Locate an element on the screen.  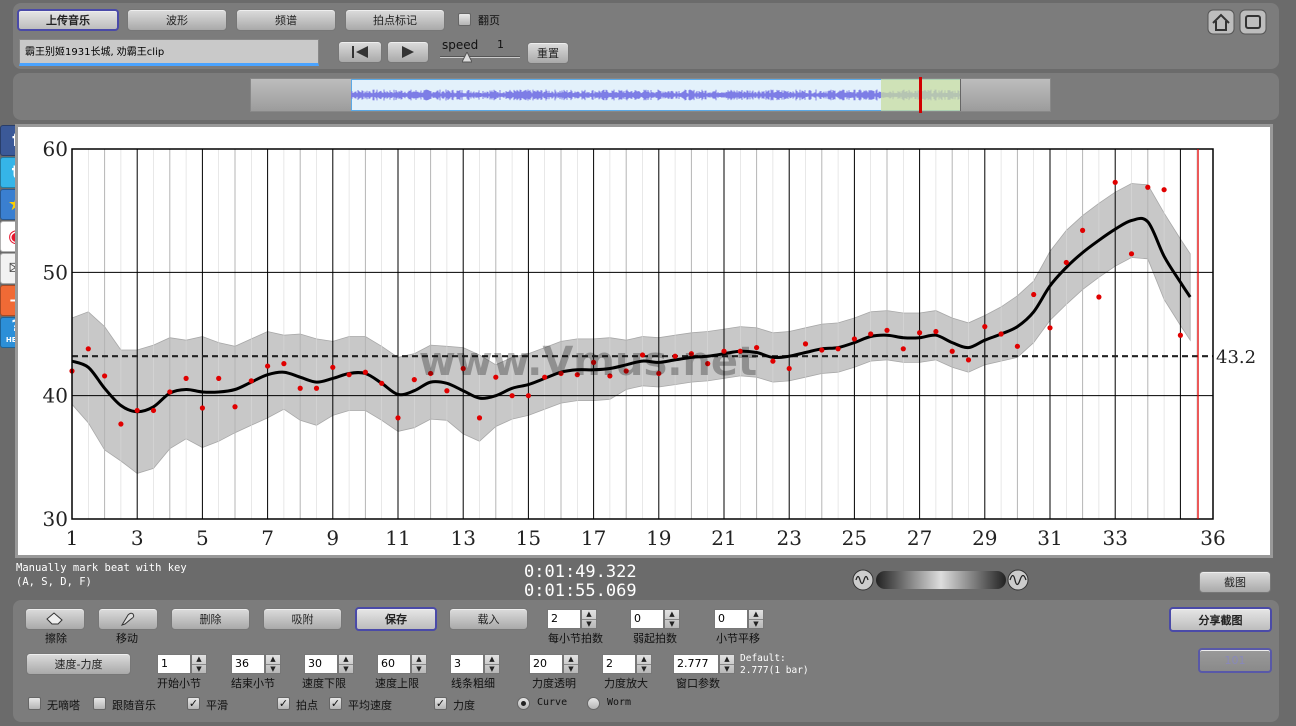
snap-button: 吸附 is located at coordinates (302, 619).